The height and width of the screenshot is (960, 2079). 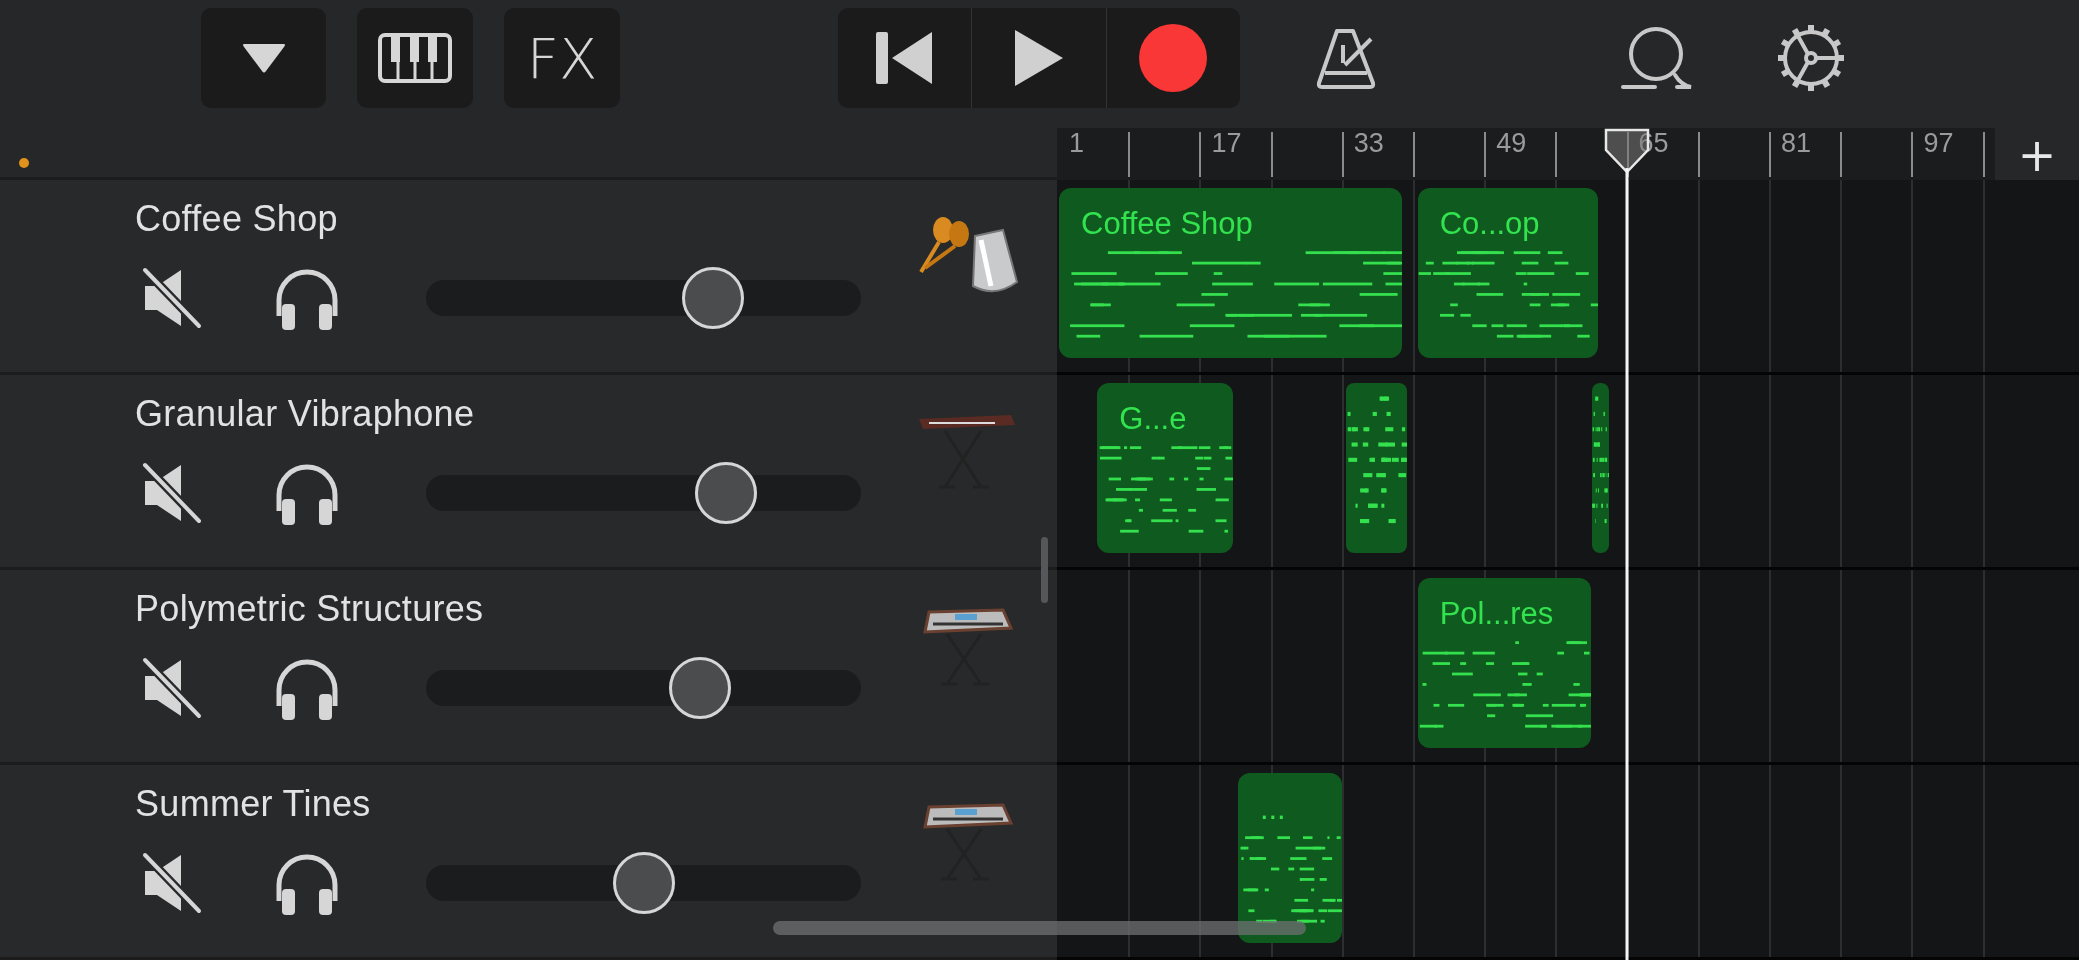 I want to click on dropdown-button, so click(x=263, y=58).